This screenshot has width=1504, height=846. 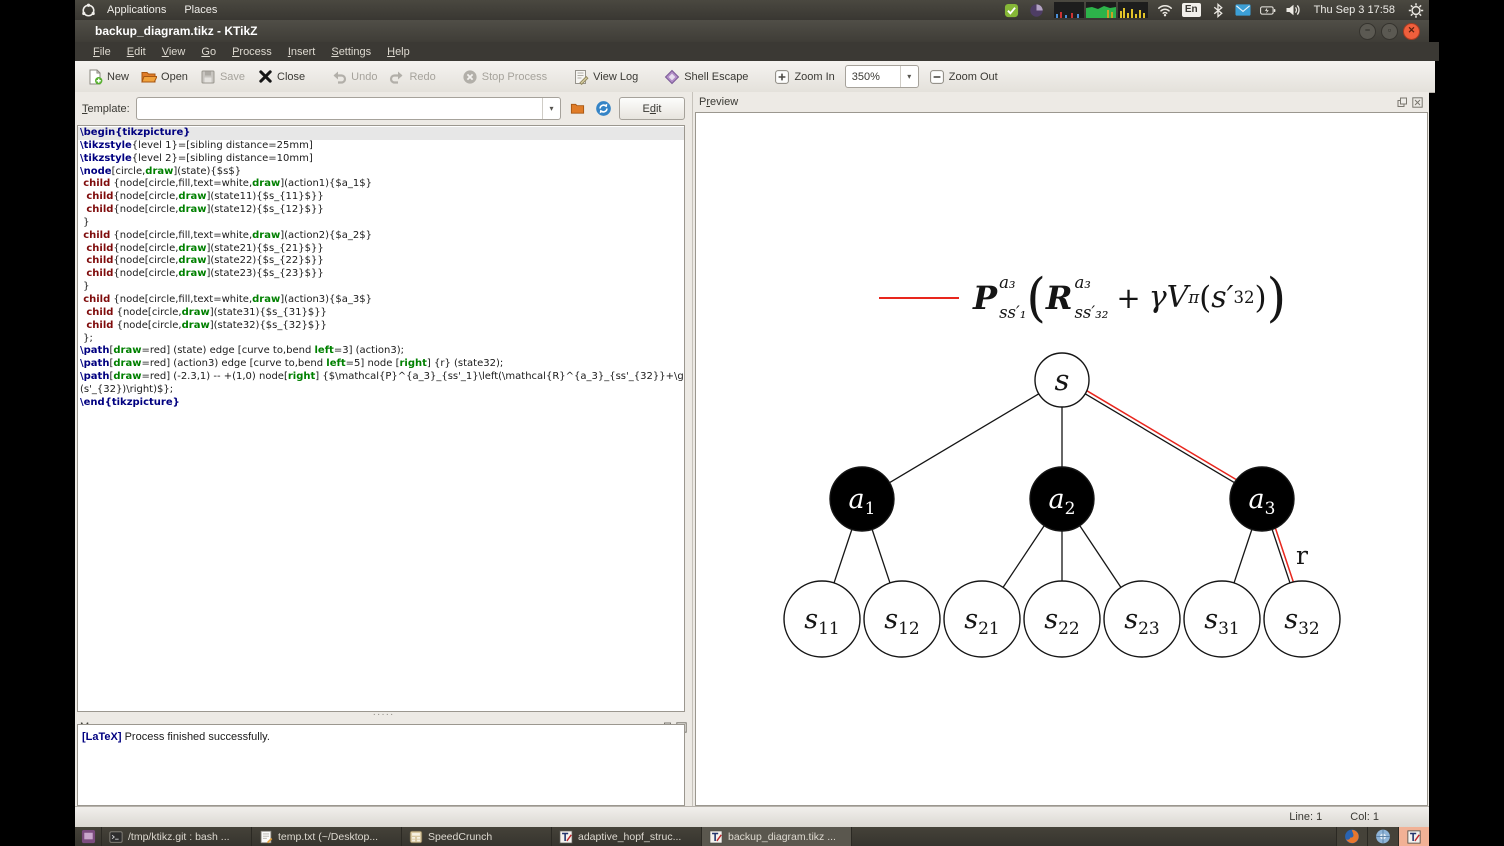 What do you see at coordinates (118, 76) in the screenshot?
I see `toolbar-button-label: New` at bounding box center [118, 76].